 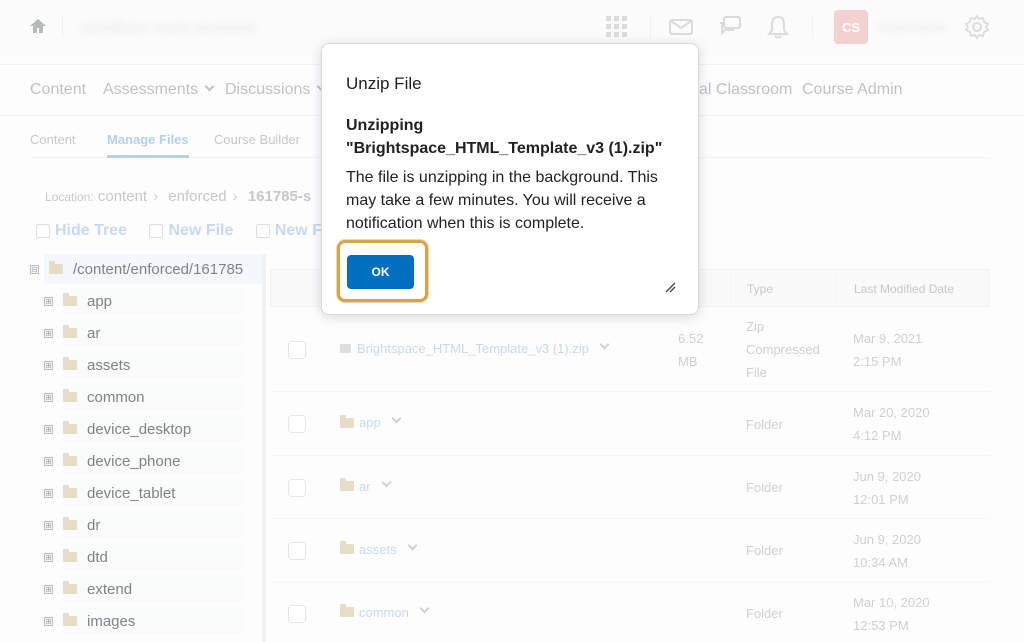 What do you see at coordinates (109, 365) in the screenshot?
I see `tree-item-label: assets` at bounding box center [109, 365].